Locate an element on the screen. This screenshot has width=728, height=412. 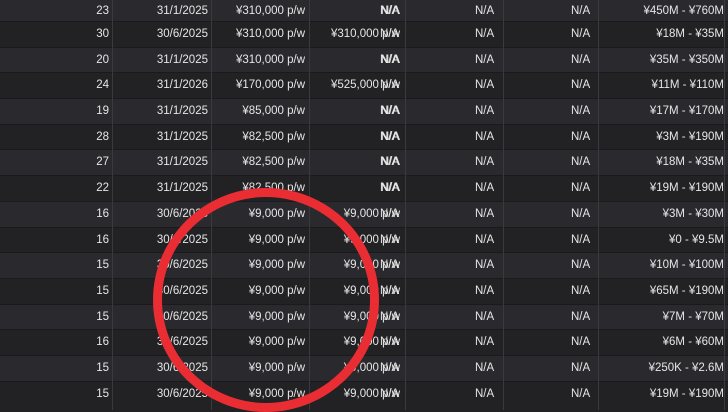
age-cell: 23 is located at coordinates (102, 11).